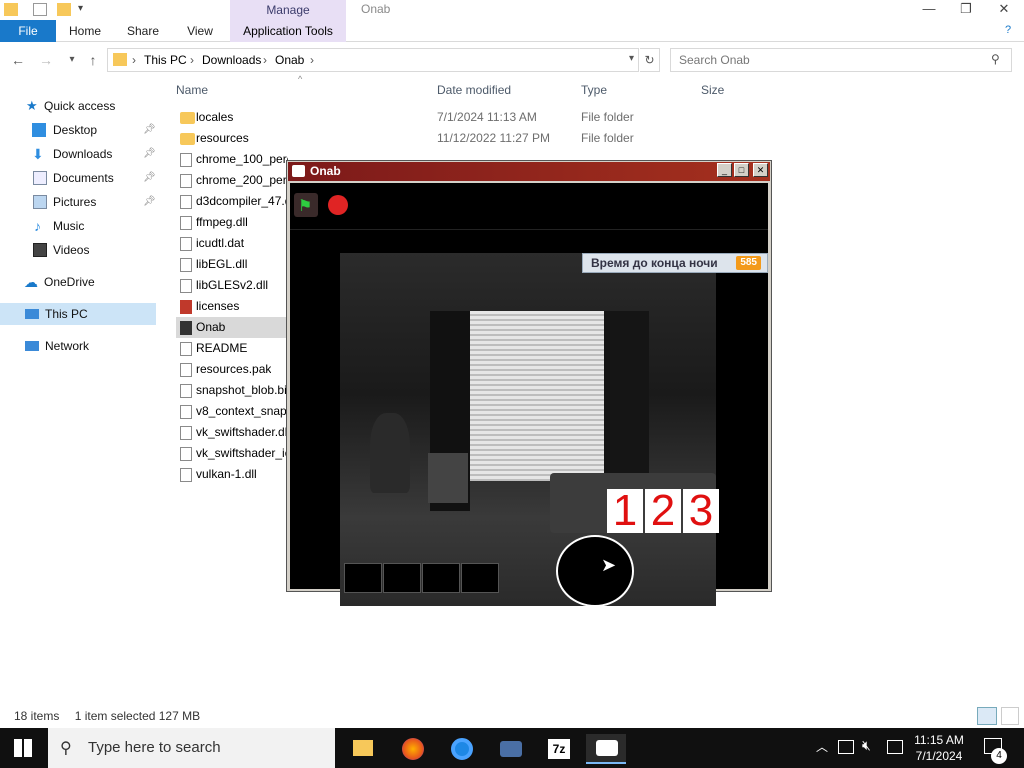  Describe the element at coordinates (476, 138) in the screenshot. I see `file-row: resources 11/12/2022 11:27 PM File folder` at that location.